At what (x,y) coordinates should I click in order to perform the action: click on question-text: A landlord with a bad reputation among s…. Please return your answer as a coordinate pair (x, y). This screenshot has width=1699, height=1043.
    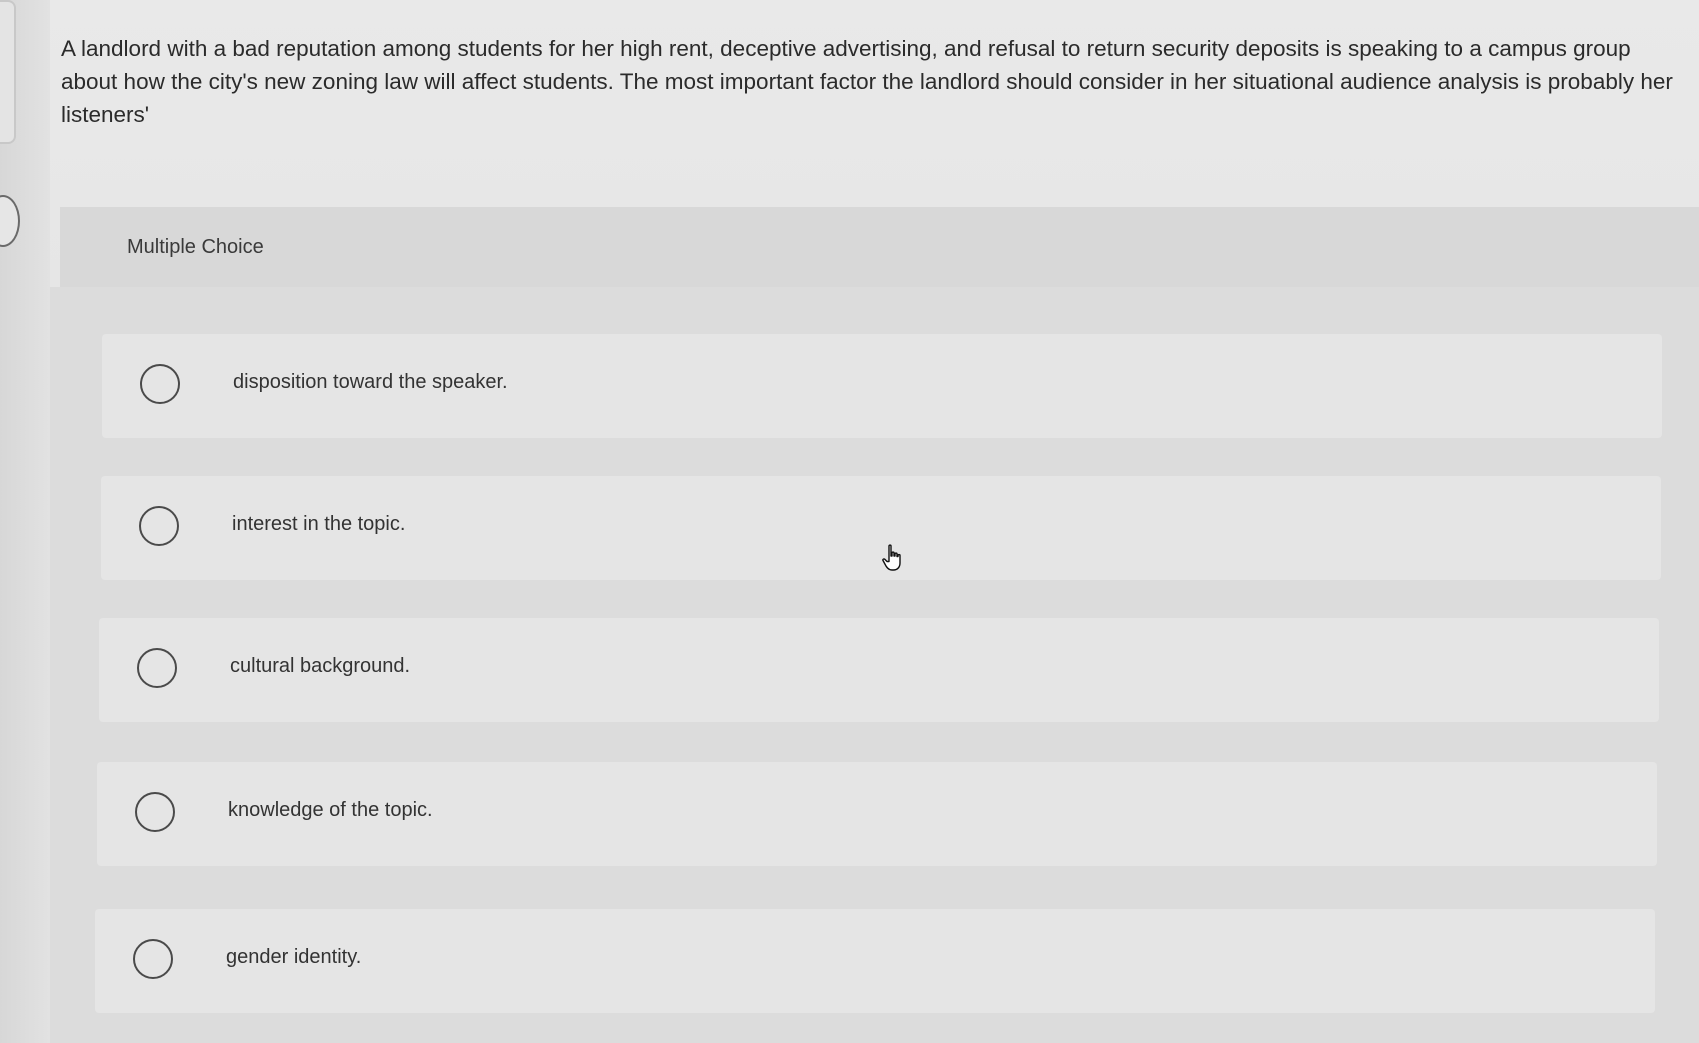
    Looking at the image, I should click on (867, 81).